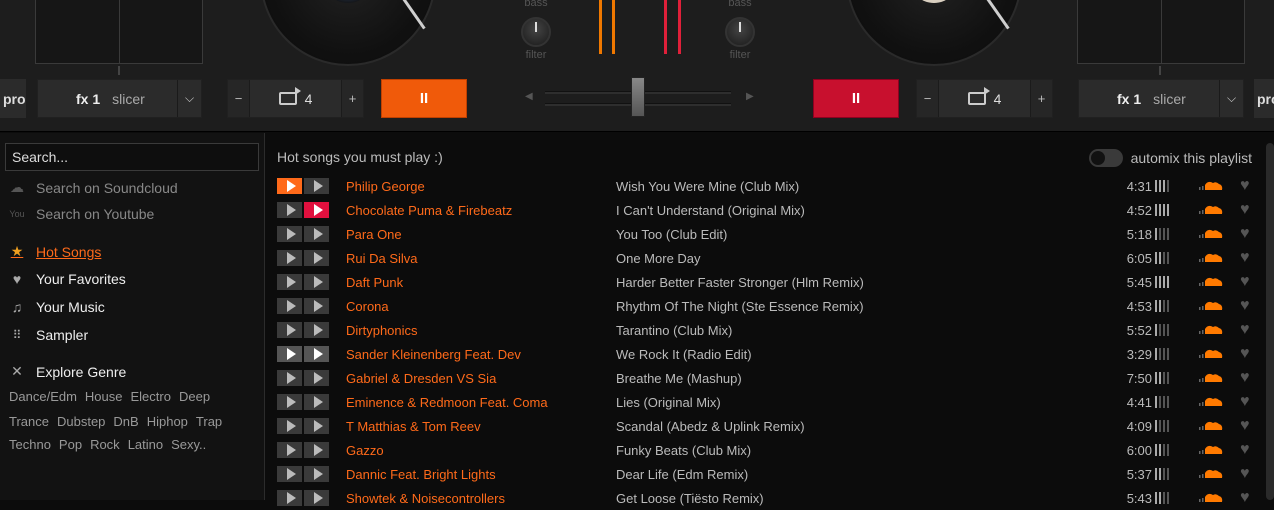 The image size is (1274, 510). Describe the element at coordinates (189, 98) in the screenshot. I see `left-fx-dropdown-chevron-icon: ⌵` at that location.